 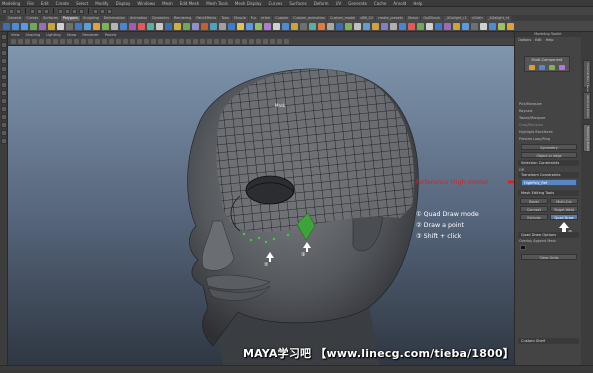 What do you see at coordinates (95, 11) in the screenshot?
I see `render-icon` at bounding box center [95, 11].